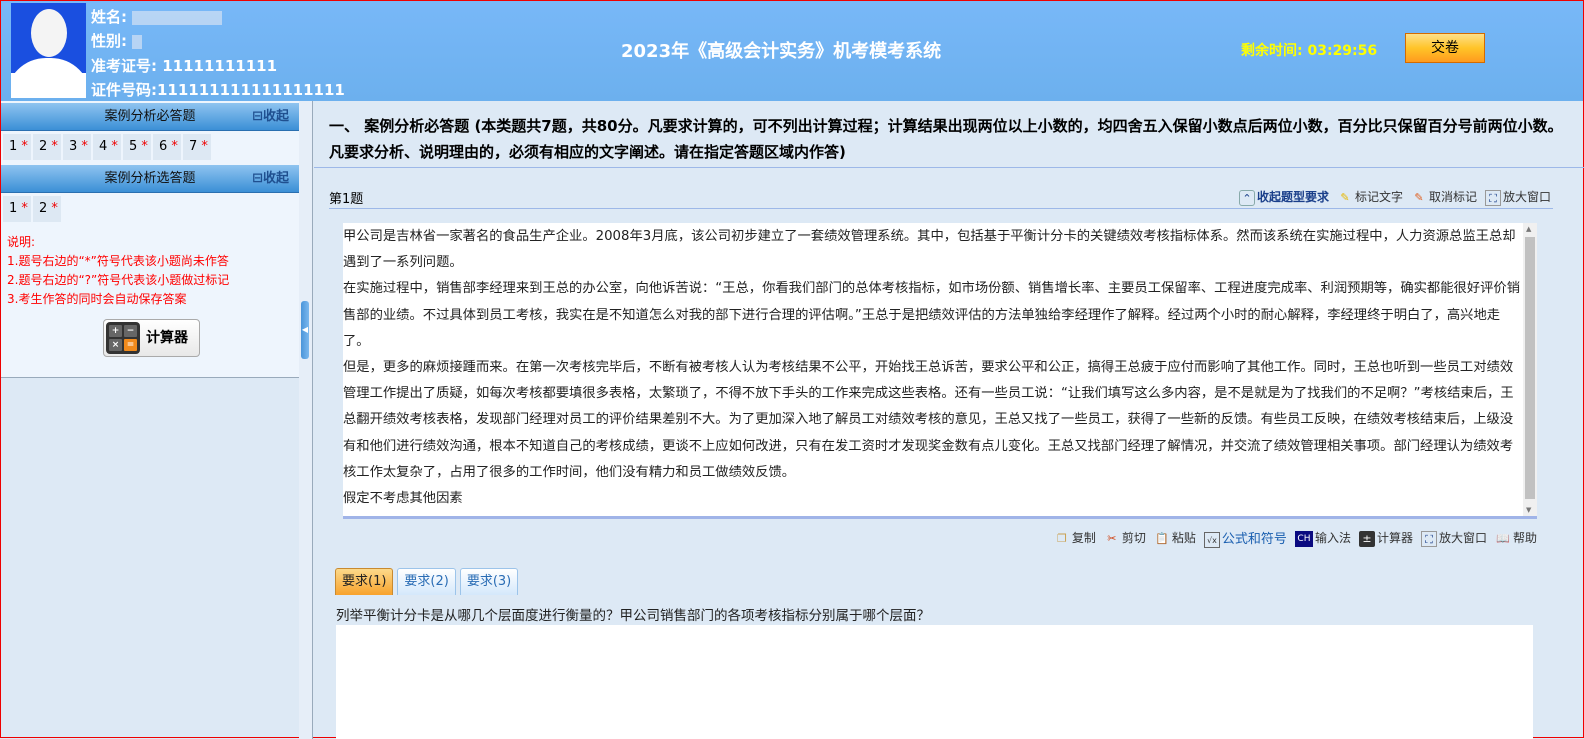 This screenshot has width=1584, height=739. I want to click on section-title: 案例分析选答题, so click(150, 178).